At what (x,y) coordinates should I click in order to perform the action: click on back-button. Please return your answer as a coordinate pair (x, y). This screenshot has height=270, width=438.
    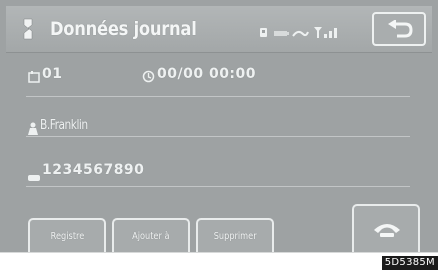
    Looking at the image, I should click on (399, 29).